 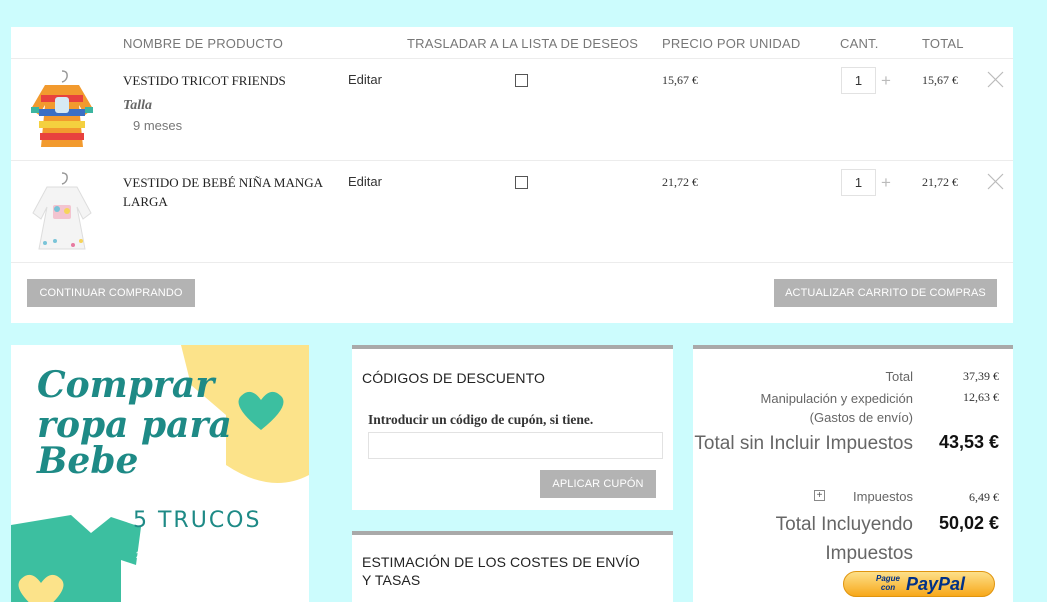 What do you see at coordinates (197, 520) in the screenshot?
I see `promo-heading: 5 TRUCOS` at bounding box center [197, 520].